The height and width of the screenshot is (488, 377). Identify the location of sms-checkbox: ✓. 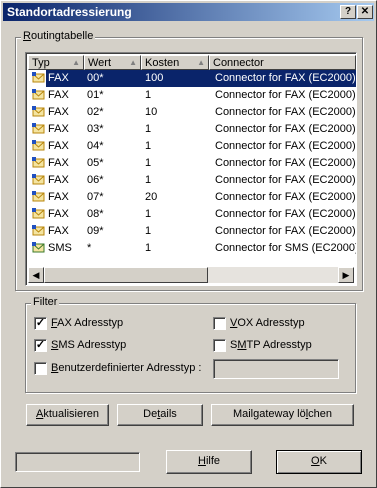
(40, 345).